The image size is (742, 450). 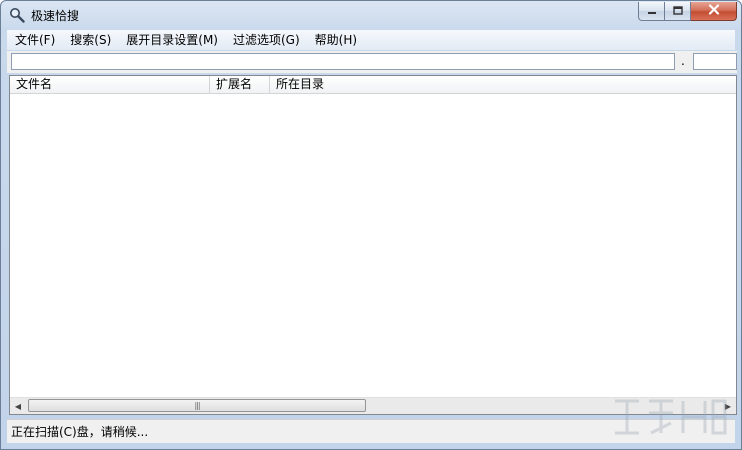 I want to click on scroll-thumb: |||, so click(x=197, y=405).